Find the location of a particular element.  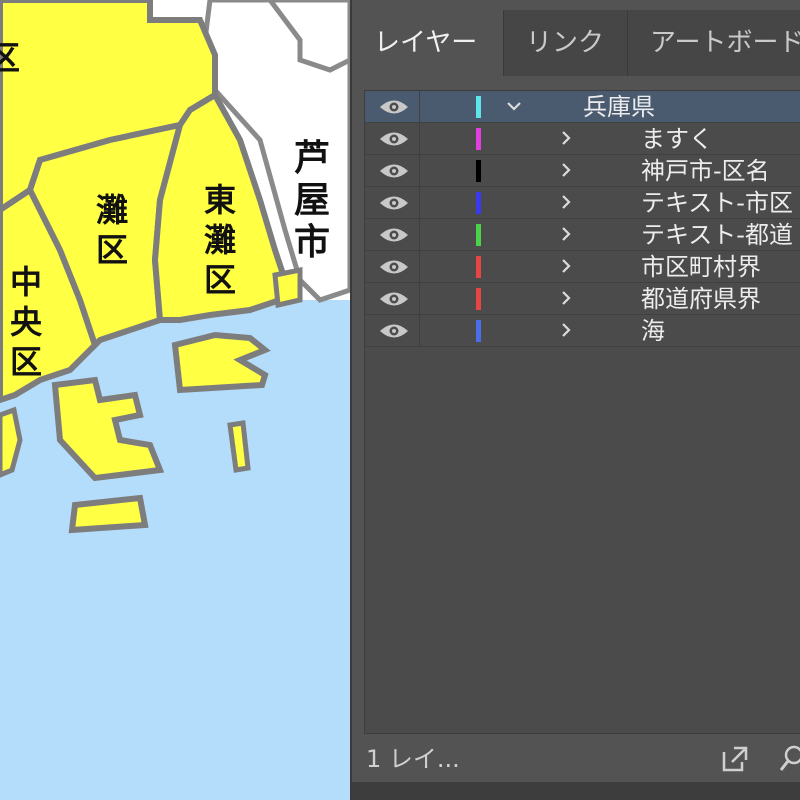

chevron-down-icon is located at coordinates (514, 106).